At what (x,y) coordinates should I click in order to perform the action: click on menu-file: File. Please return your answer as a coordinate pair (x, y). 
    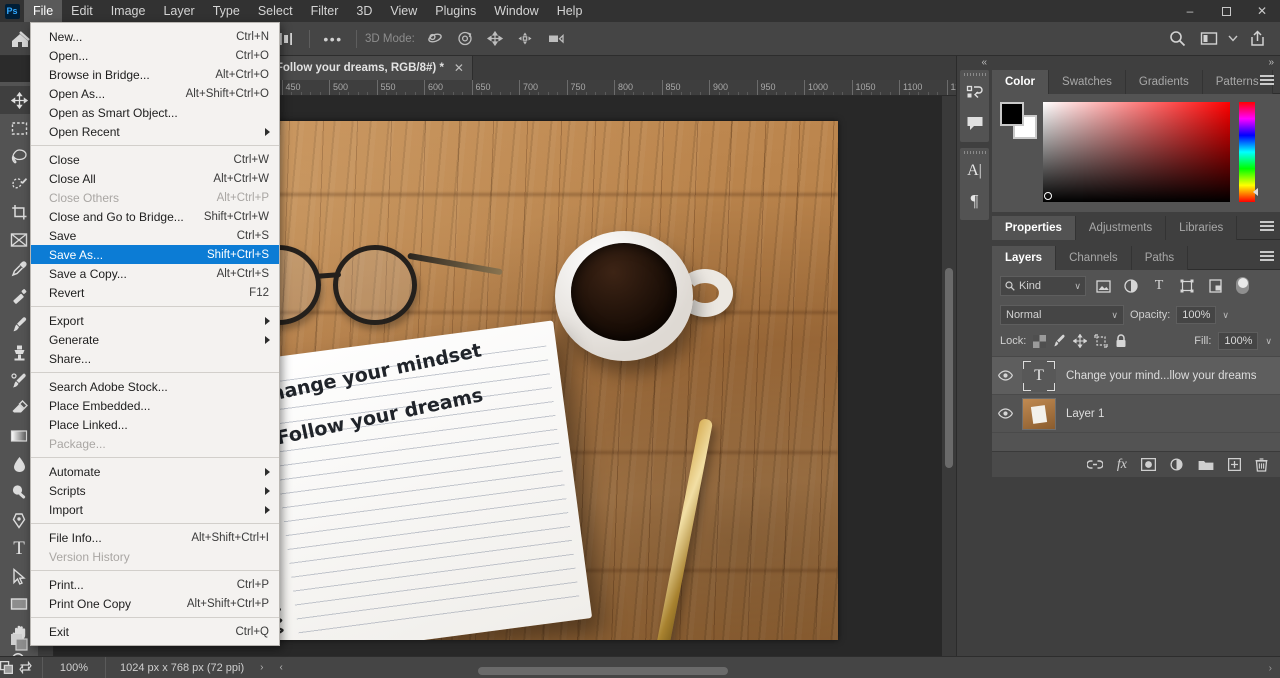
    Looking at the image, I should click on (43, 11).